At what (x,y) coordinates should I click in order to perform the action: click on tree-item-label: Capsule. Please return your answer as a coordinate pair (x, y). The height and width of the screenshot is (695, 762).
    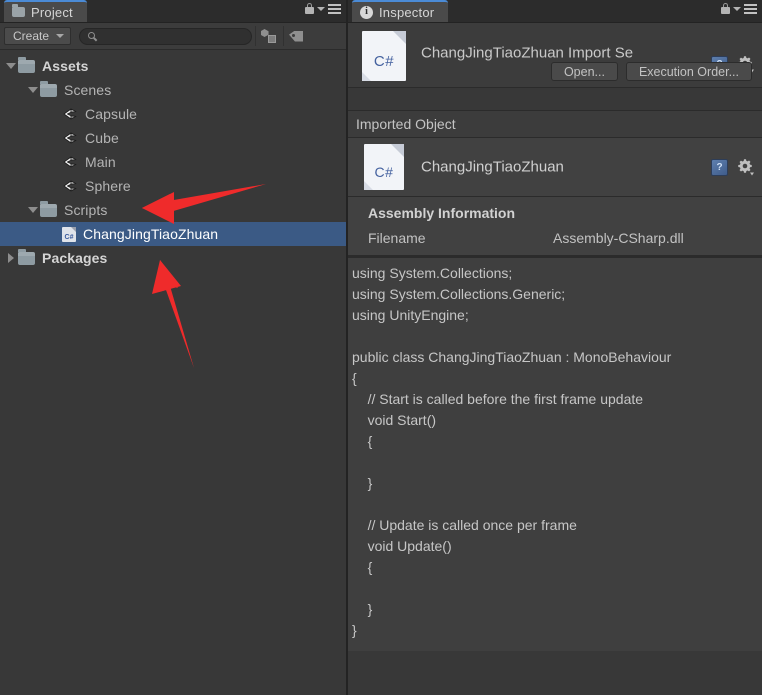
    Looking at the image, I should click on (111, 114).